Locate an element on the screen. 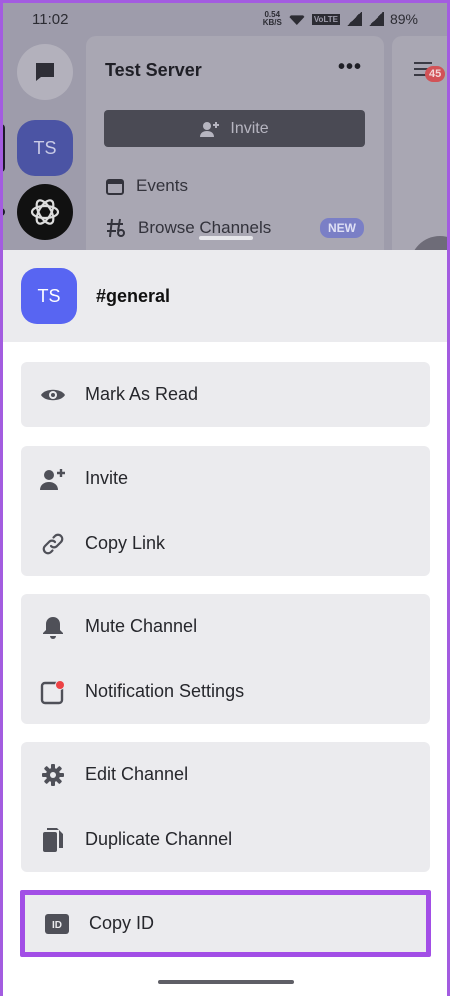 The width and height of the screenshot is (450, 996). svg-text: ID is located at coordinates (57, 925).